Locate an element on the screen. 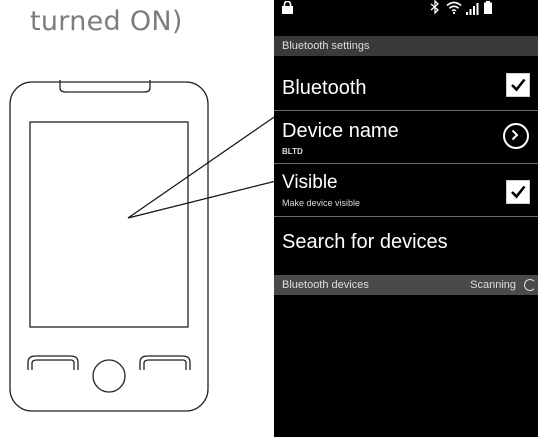 The height and width of the screenshot is (437, 538). setting-device-name-label: Device name is located at coordinates (340, 131).